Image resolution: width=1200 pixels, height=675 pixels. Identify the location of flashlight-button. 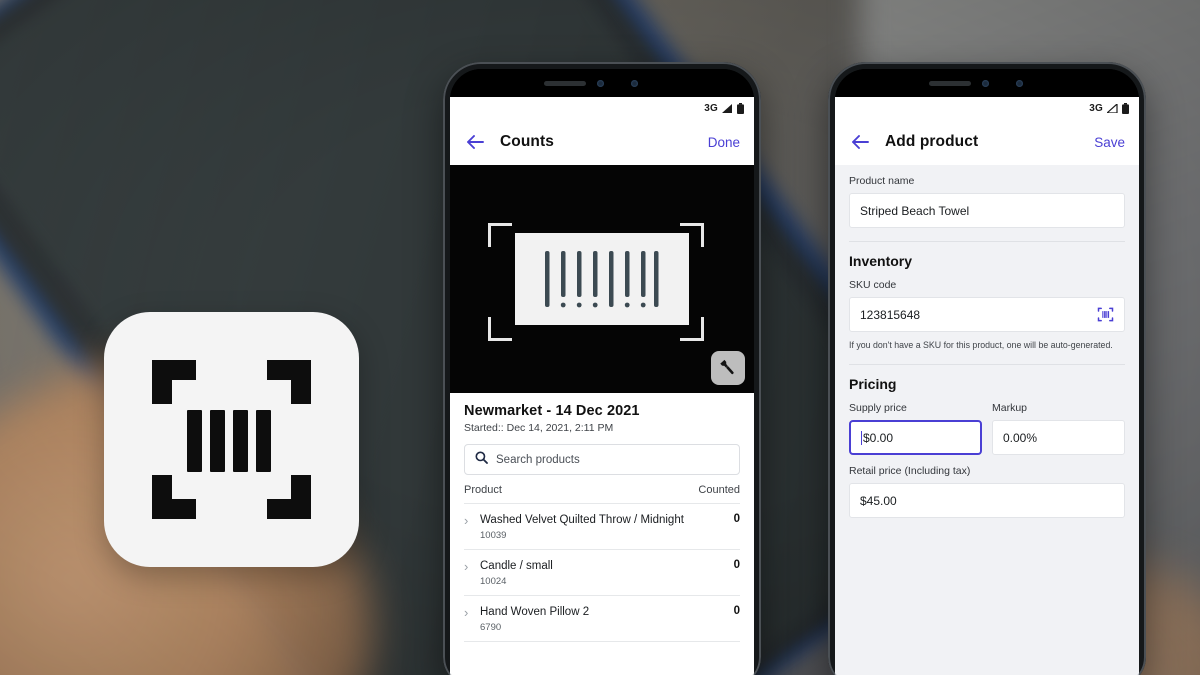
(728, 368).